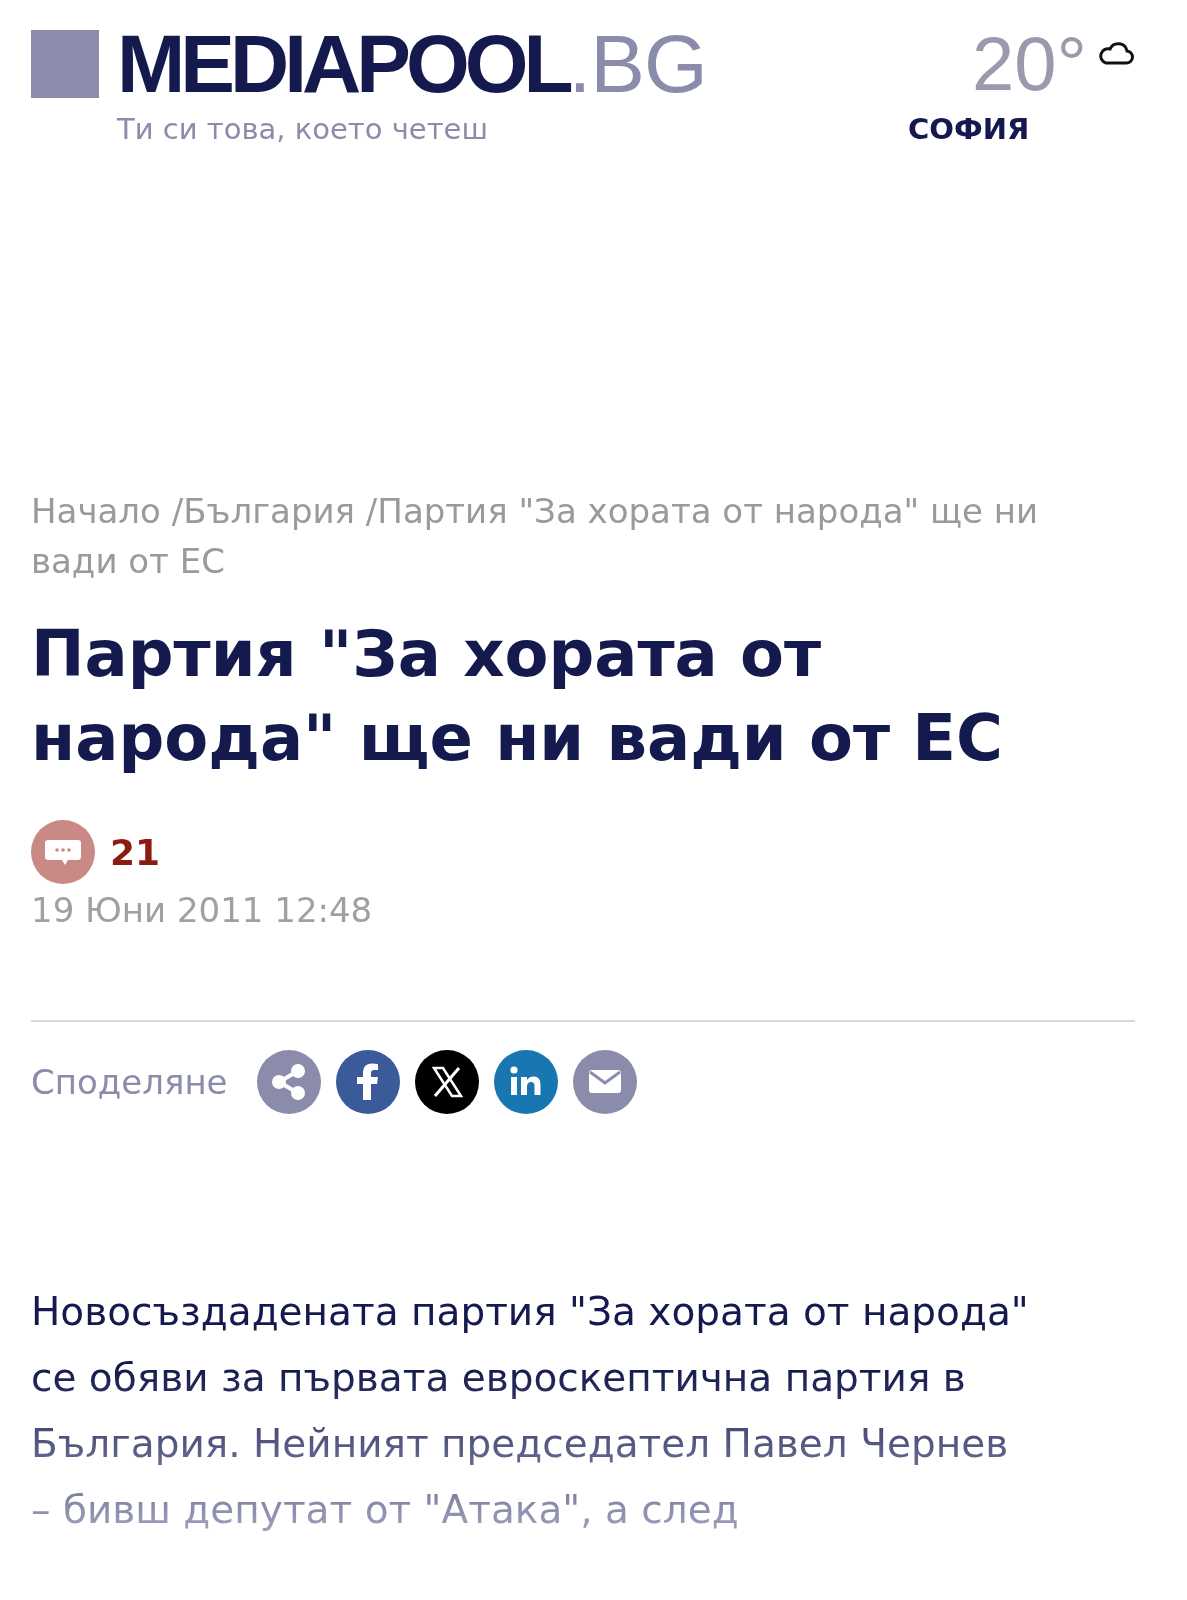 The image size is (1187, 1600). What do you see at coordinates (129, 1082) in the screenshot?
I see `share-label: Споделяне` at bounding box center [129, 1082].